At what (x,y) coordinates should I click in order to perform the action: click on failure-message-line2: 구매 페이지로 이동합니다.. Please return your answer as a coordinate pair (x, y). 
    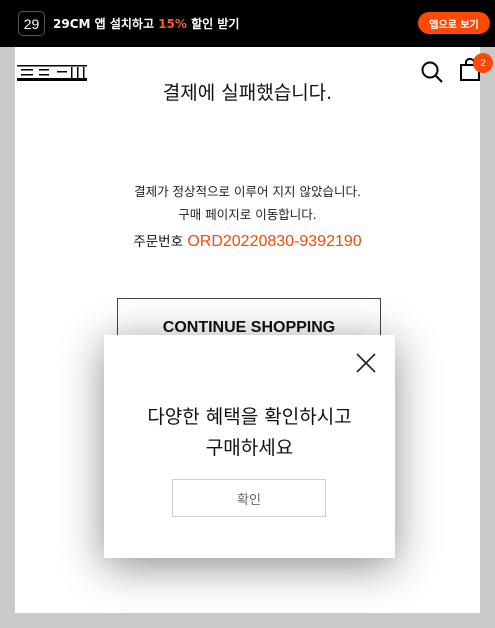
    Looking at the image, I should click on (247, 214).